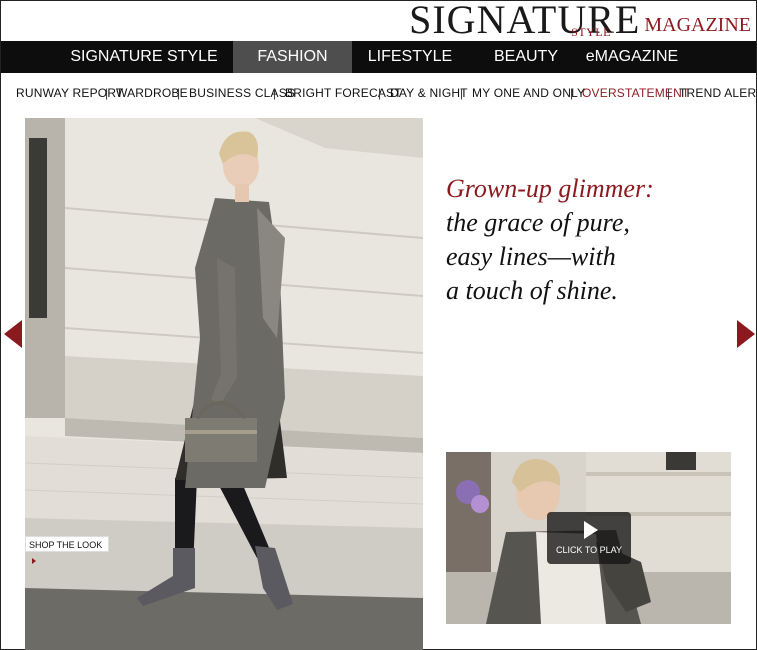  What do you see at coordinates (14, 334) in the screenshot?
I see `arrow-left-icon` at bounding box center [14, 334].